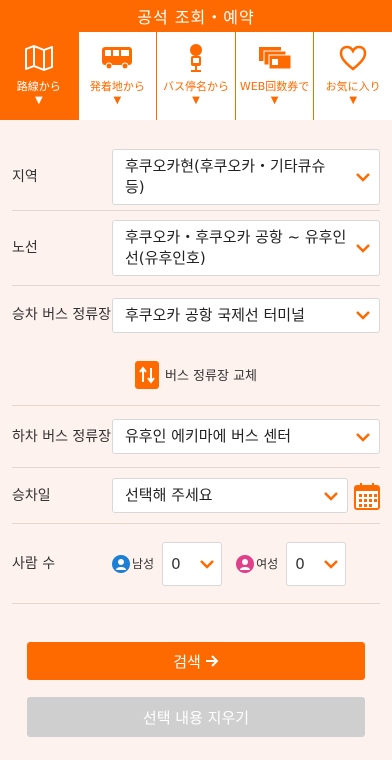 The width and height of the screenshot is (392, 760). What do you see at coordinates (25, 177) in the screenshot?
I see `region-label: 지역` at bounding box center [25, 177].